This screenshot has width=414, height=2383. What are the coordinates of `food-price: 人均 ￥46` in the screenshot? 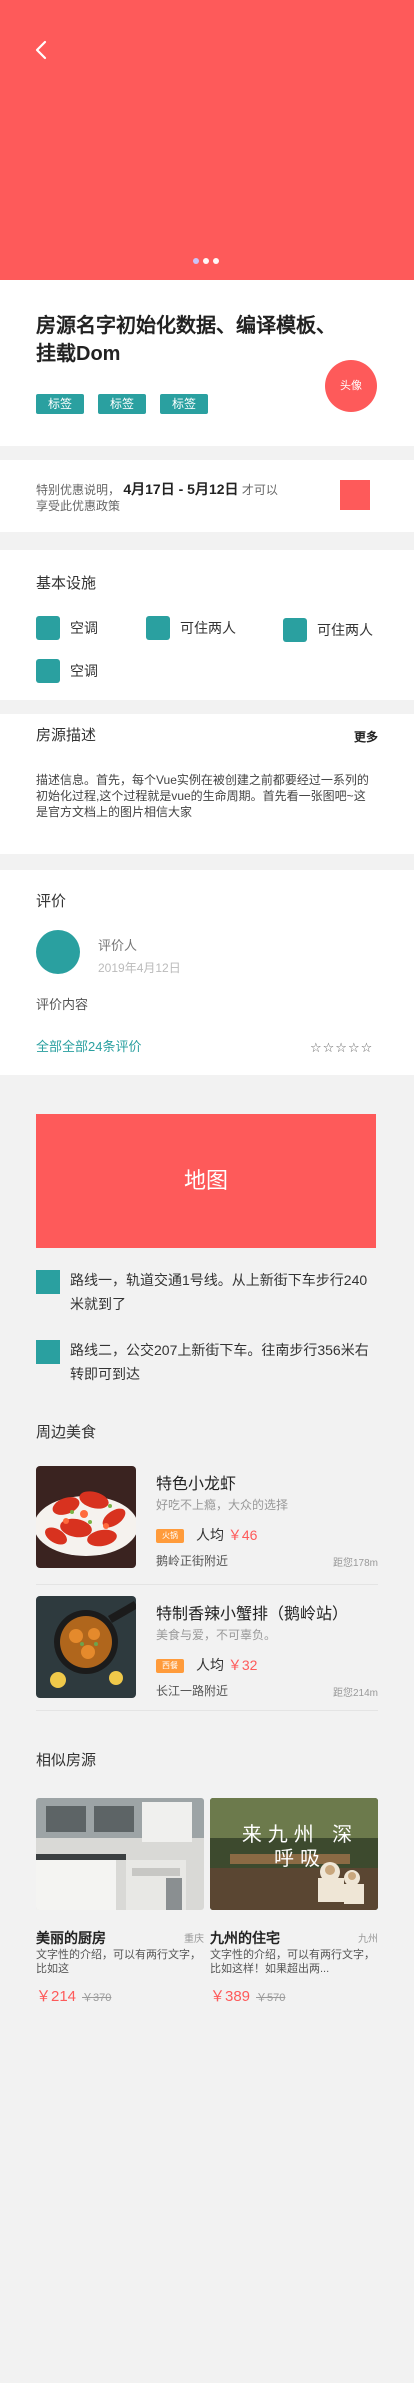 It's located at (226, 1535).